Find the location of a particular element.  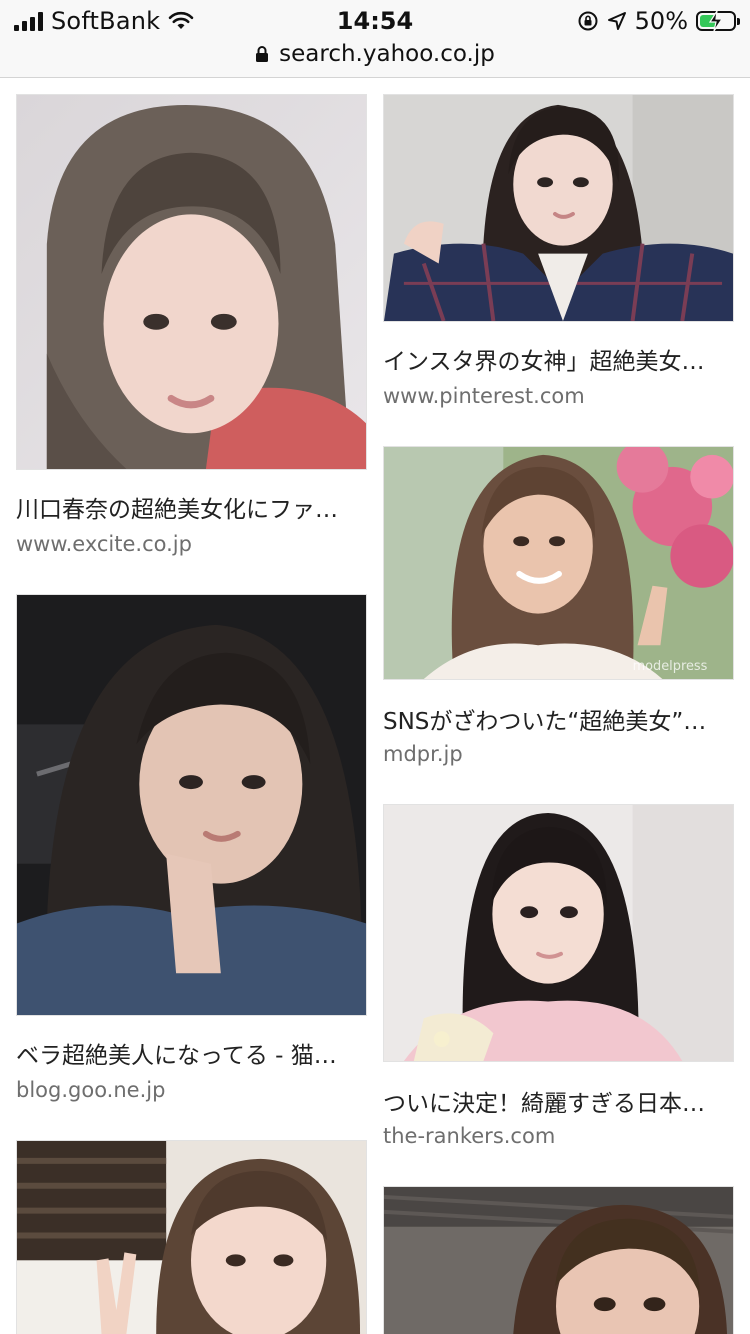

result-source: the-rankers.com is located at coordinates (469, 1136).